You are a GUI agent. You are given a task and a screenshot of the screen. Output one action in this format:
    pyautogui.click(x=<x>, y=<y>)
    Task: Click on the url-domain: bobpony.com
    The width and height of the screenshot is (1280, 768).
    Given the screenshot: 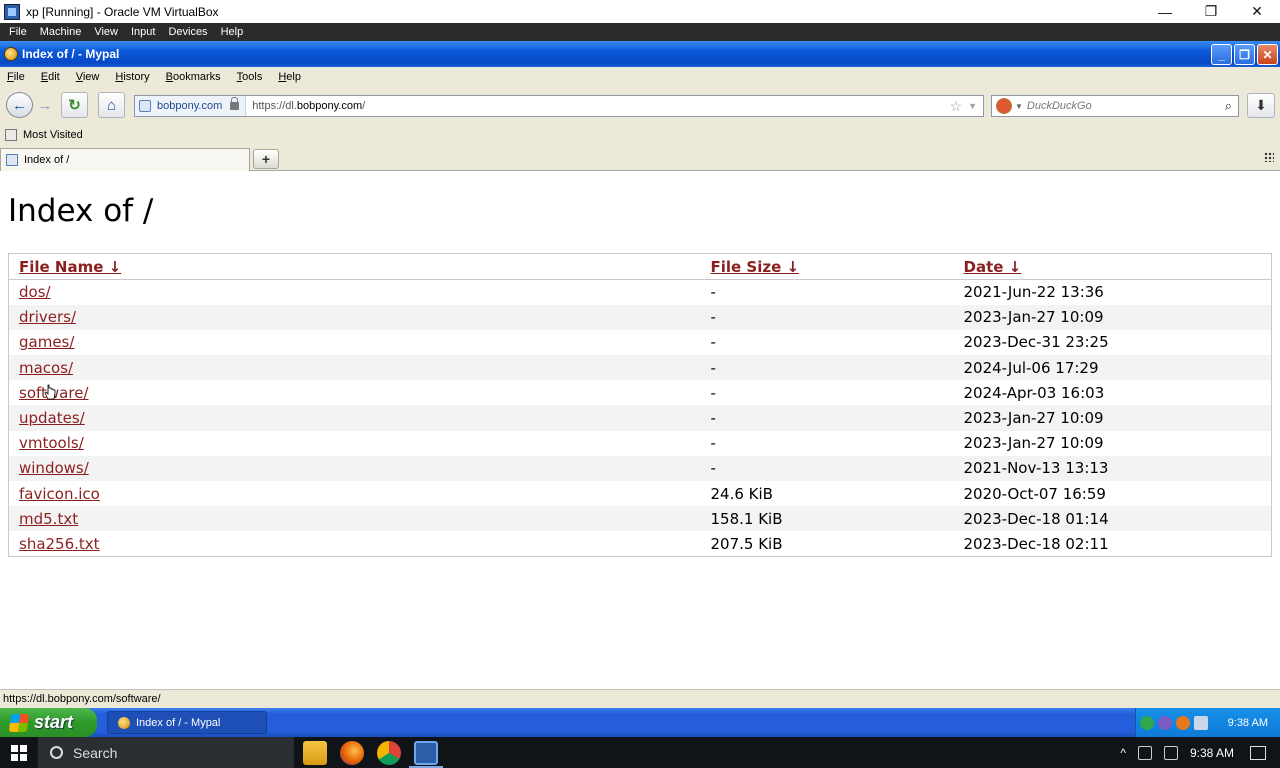 What is the action you would take?
    pyautogui.click(x=329, y=106)
    